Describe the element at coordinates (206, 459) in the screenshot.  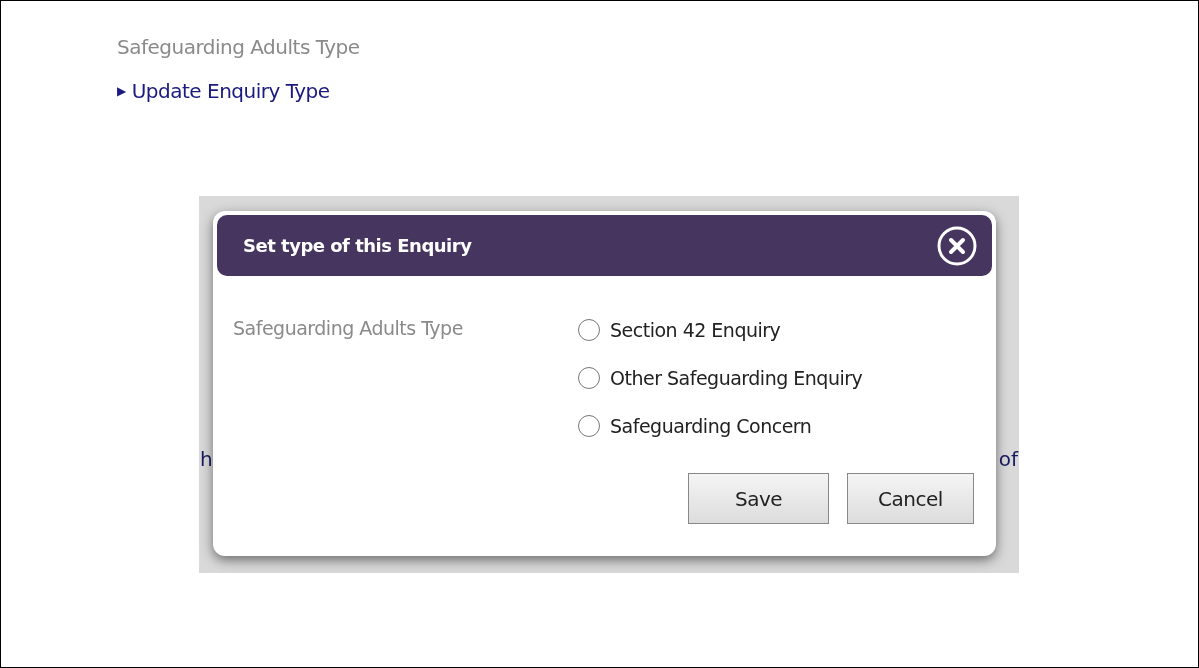
I see `text-fragment: h` at that location.